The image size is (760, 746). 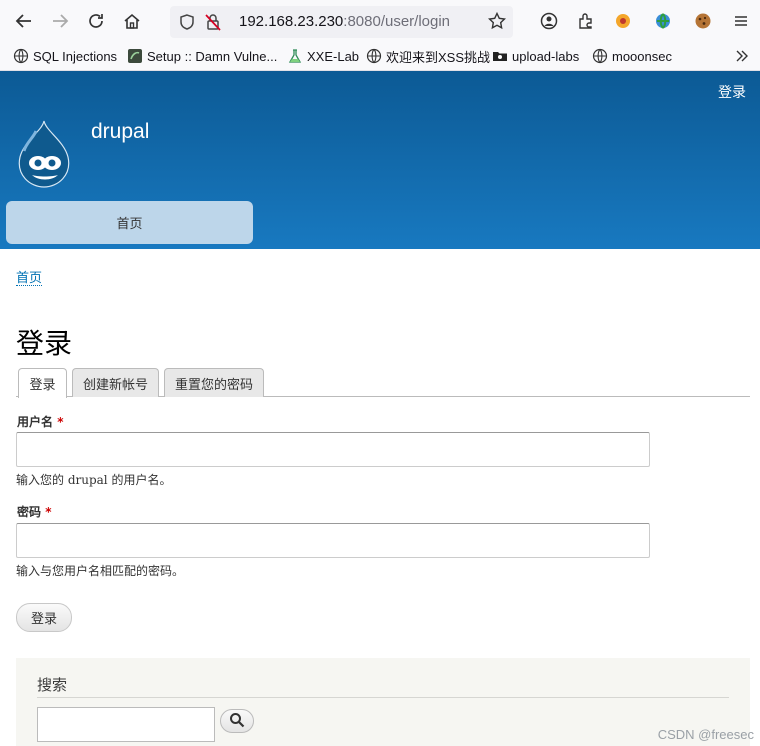 What do you see at coordinates (60, 21) in the screenshot?
I see `forward-icon` at bounding box center [60, 21].